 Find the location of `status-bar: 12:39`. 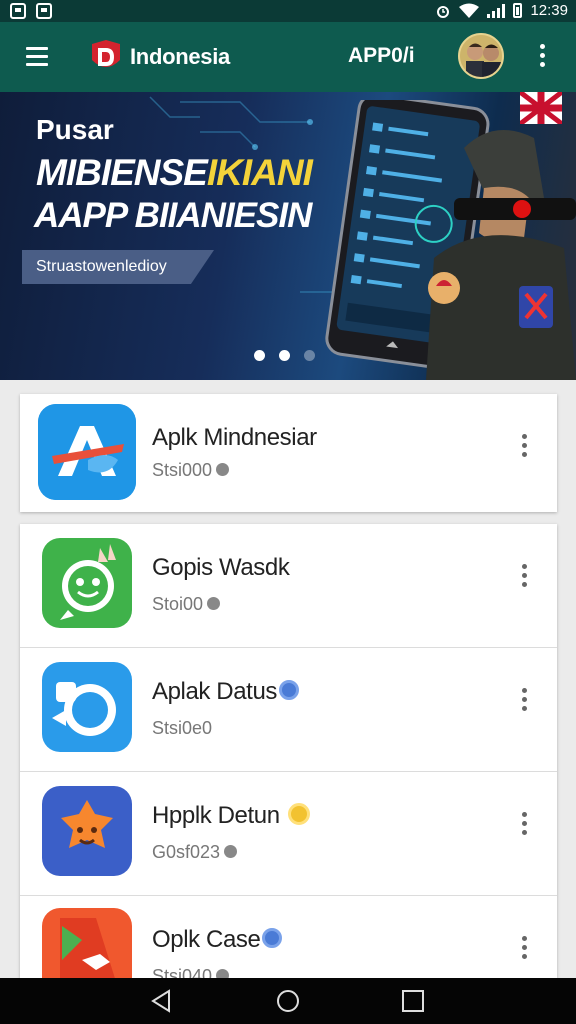

status-bar: 12:39 is located at coordinates (288, 11).